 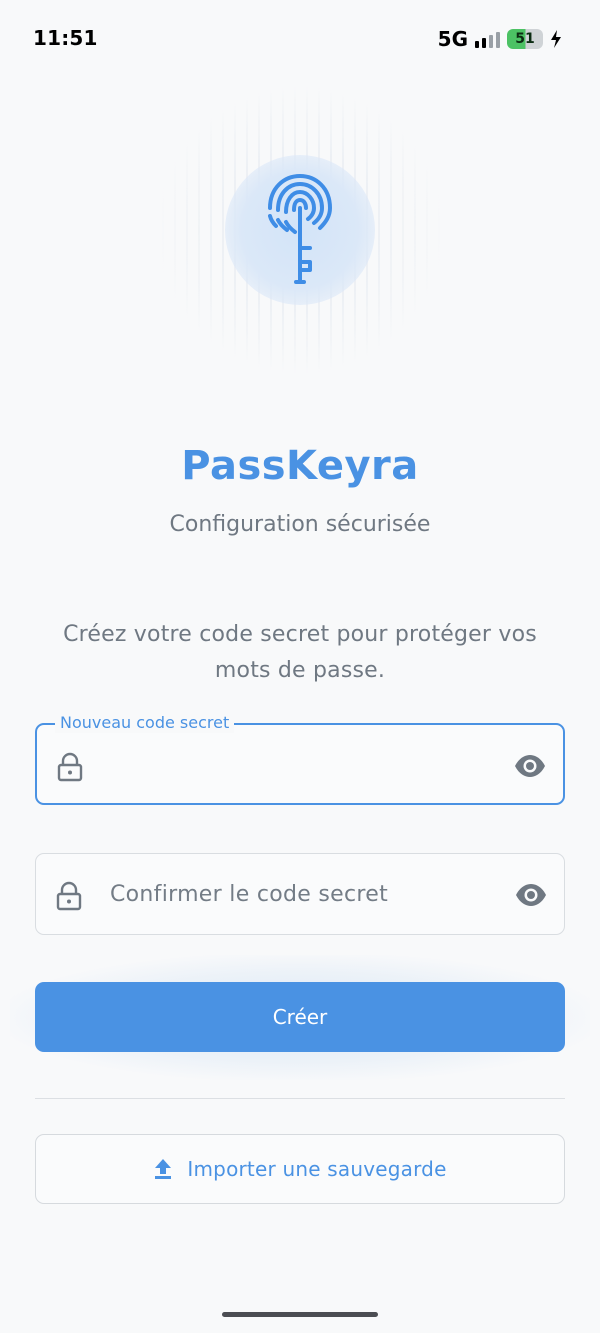 I want to click on battery-icon: 51, so click(x=525, y=39).